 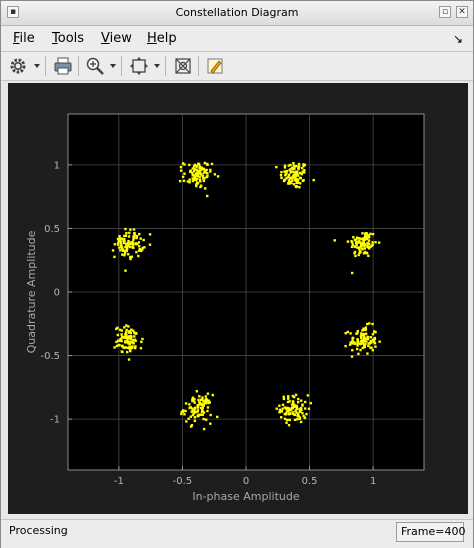 What do you see at coordinates (113, 66) in the screenshot?
I see `zoom-dropdown-icon` at bounding box center [113, 66].